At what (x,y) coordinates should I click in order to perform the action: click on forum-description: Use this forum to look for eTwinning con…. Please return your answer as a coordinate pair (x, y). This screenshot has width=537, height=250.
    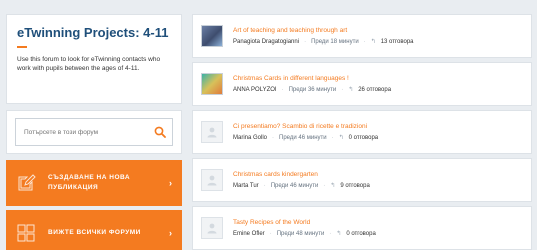
    Looking at the image, I should click on (89, 64).